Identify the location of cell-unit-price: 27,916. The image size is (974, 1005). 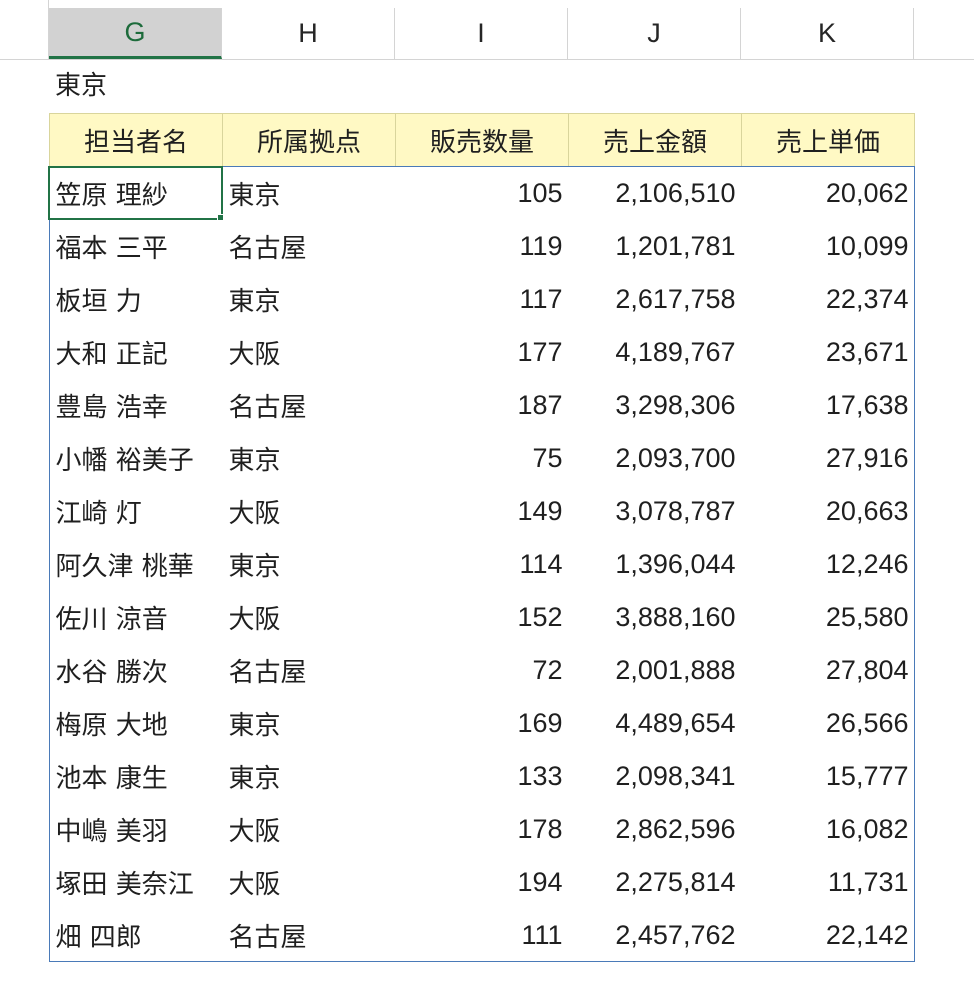
(828, 458).